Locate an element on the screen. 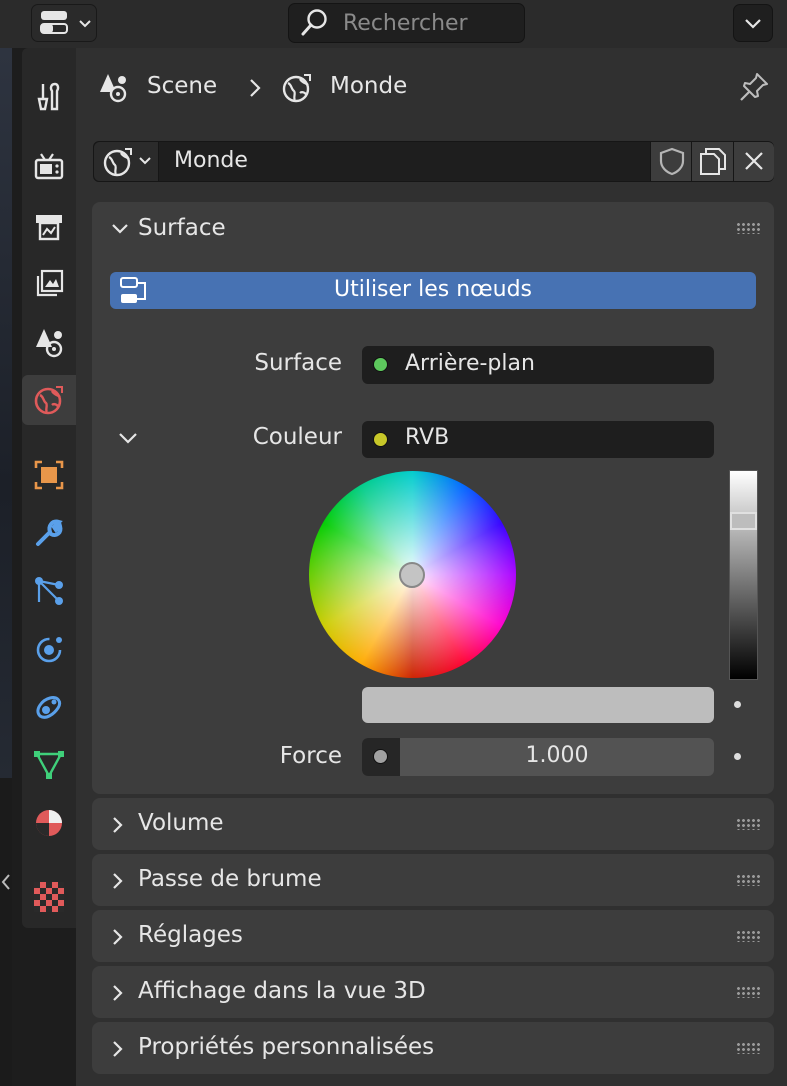 The width and height of the screenshot is (787, 1086). physics-icon is located at coordinates (49, 650).